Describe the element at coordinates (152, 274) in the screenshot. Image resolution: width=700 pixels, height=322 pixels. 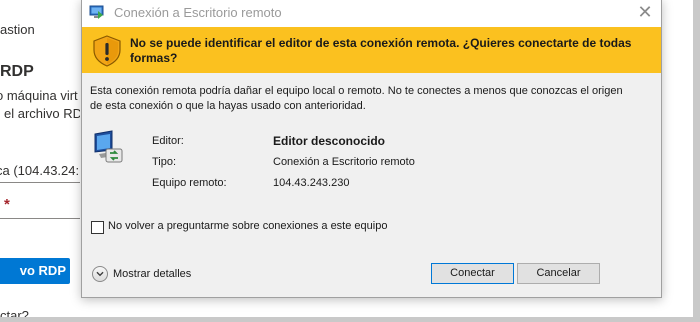
I see `show-details-label: Mostrar detalles` at that location.